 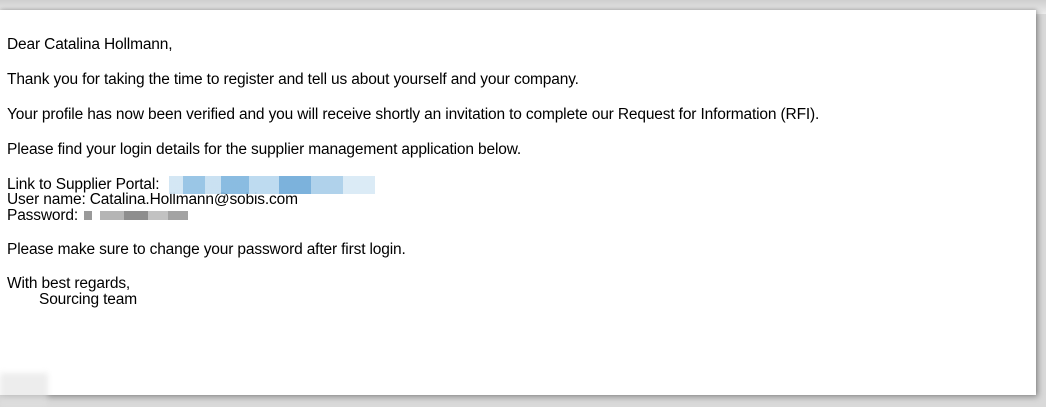 I want to click on email-greeting: Dear Catalina Hollmann,, so click(x=90, y=44).